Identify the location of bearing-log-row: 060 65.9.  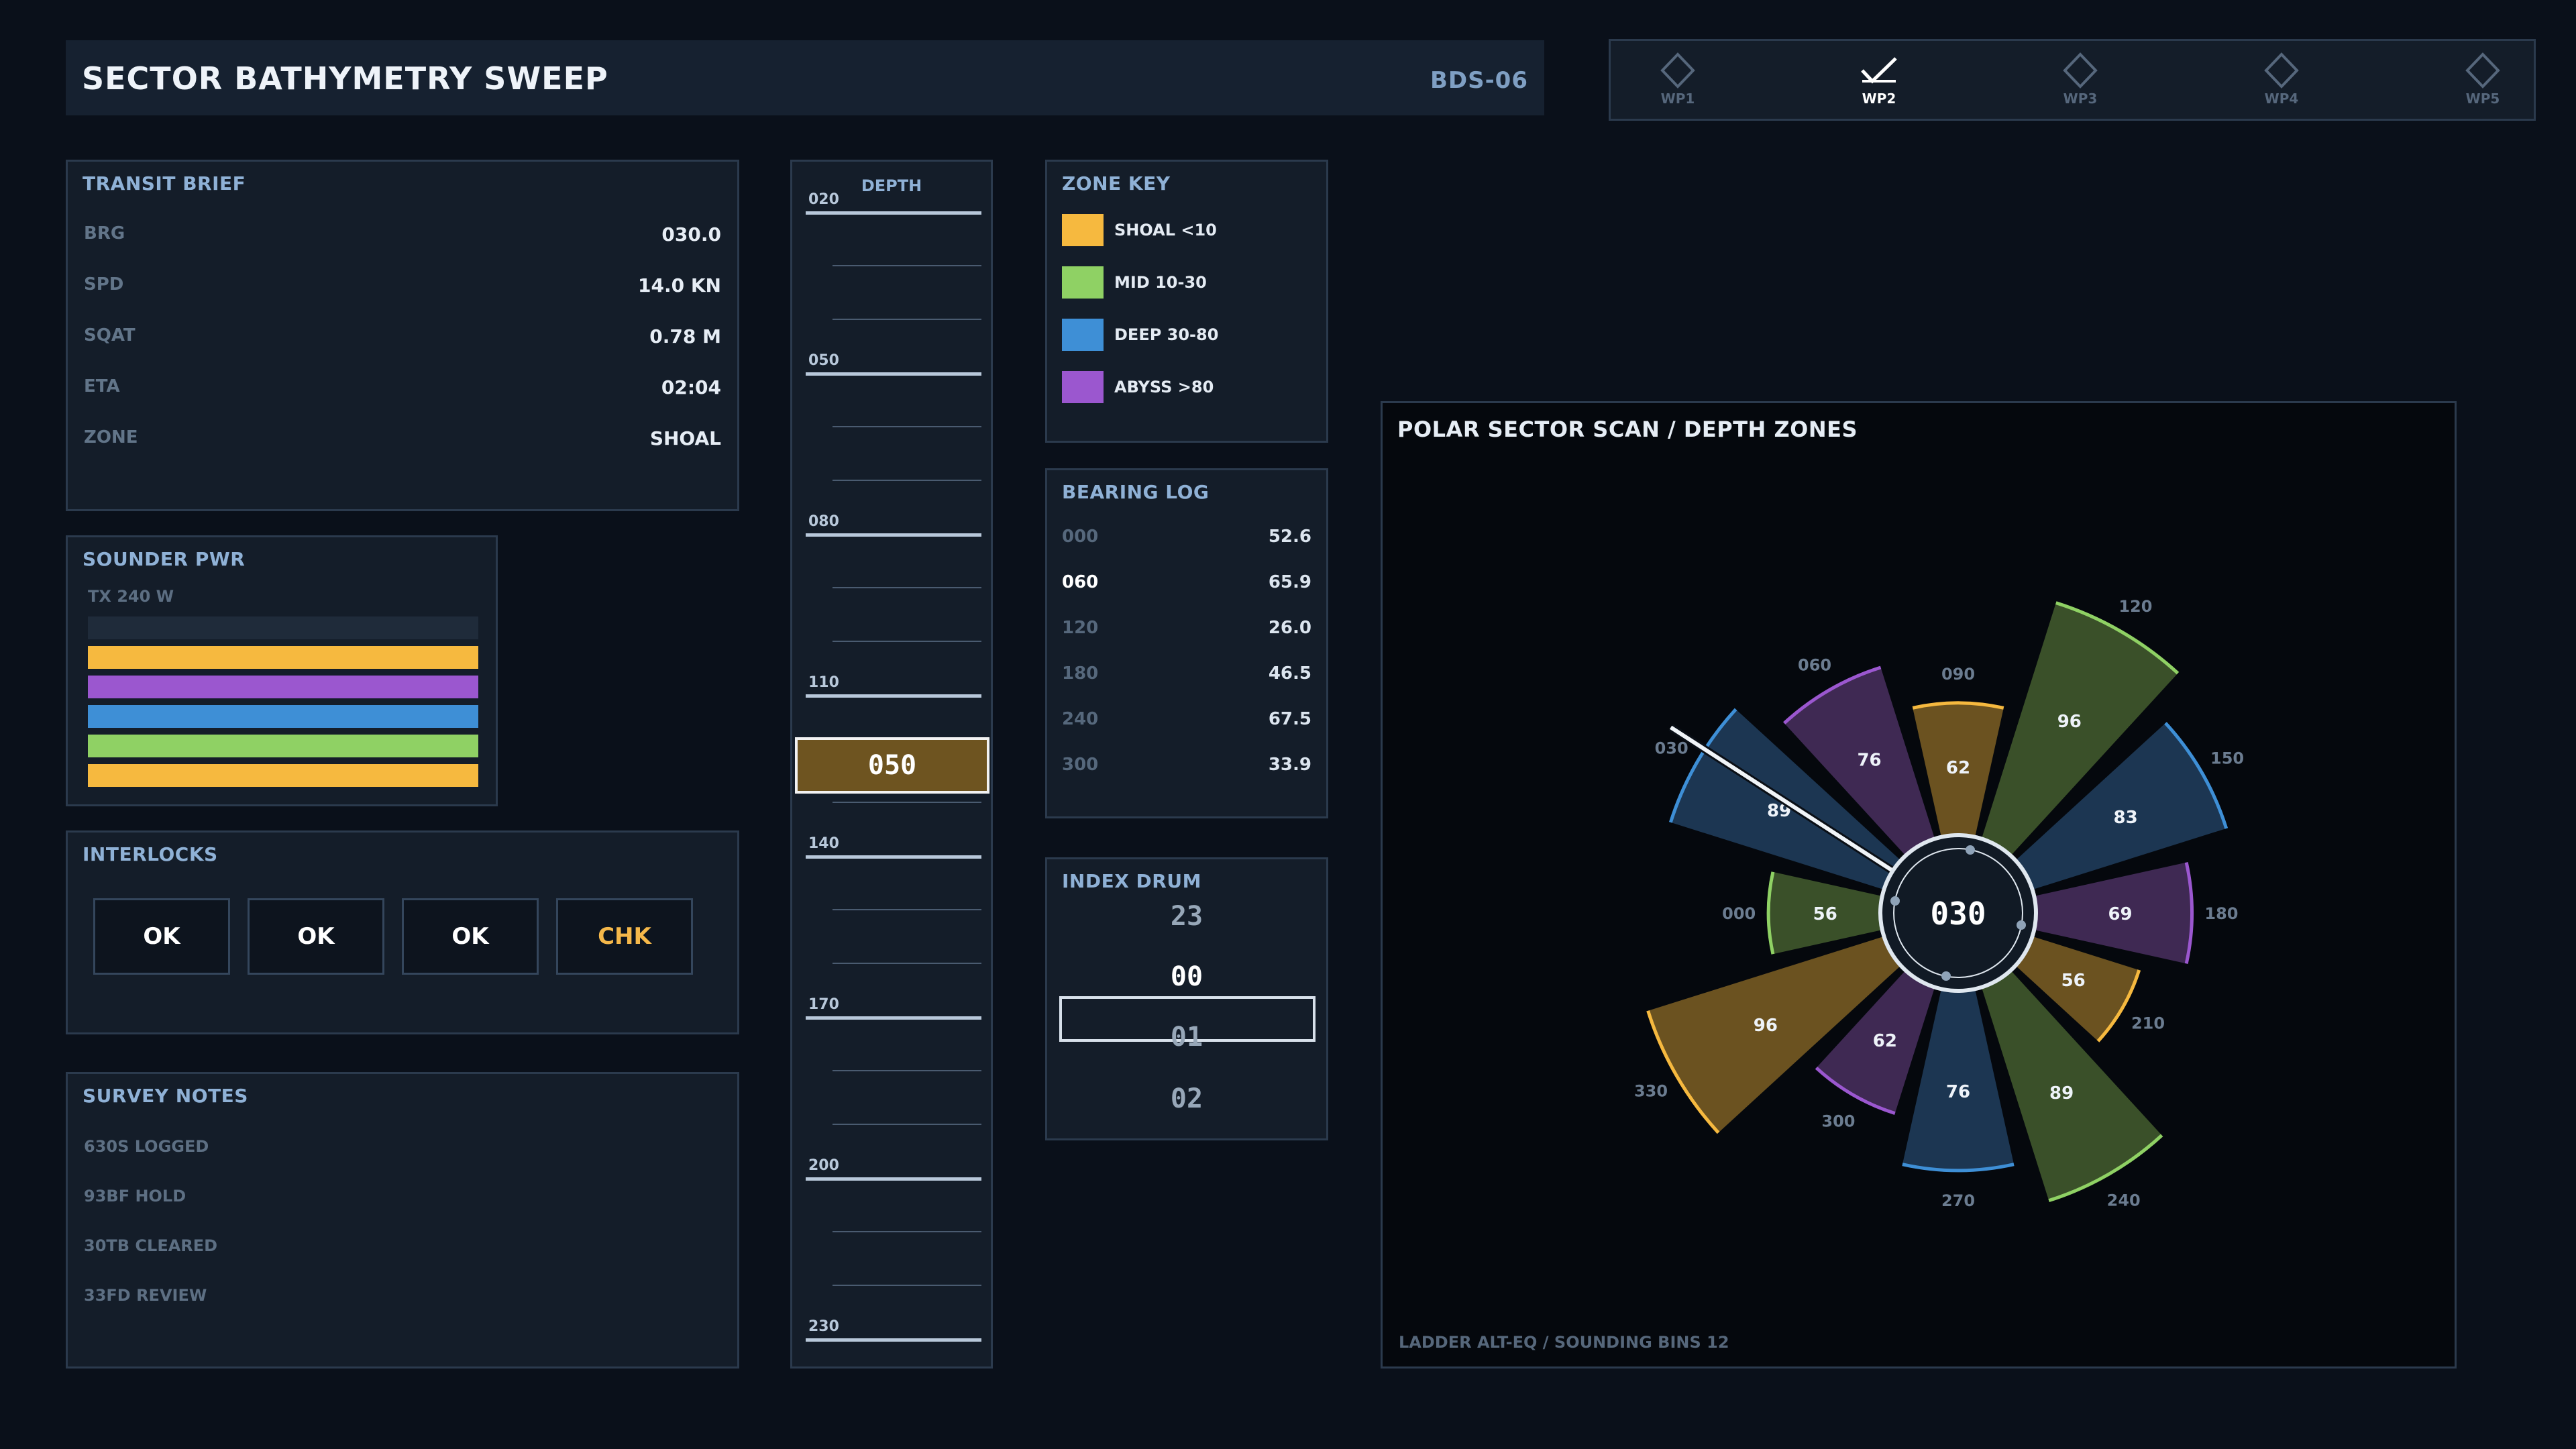
(1186, 585).